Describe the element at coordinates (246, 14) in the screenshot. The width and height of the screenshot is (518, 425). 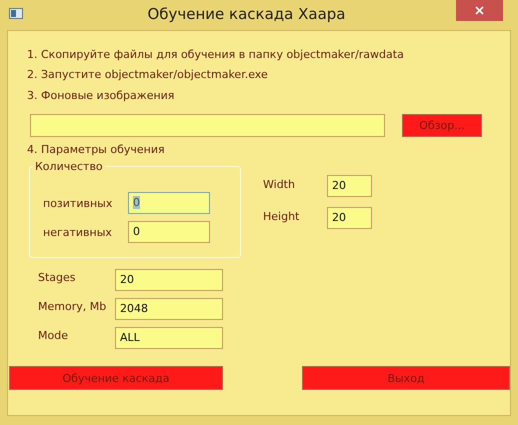
I see `window-title: Обучение каскада Хаара` at that location.